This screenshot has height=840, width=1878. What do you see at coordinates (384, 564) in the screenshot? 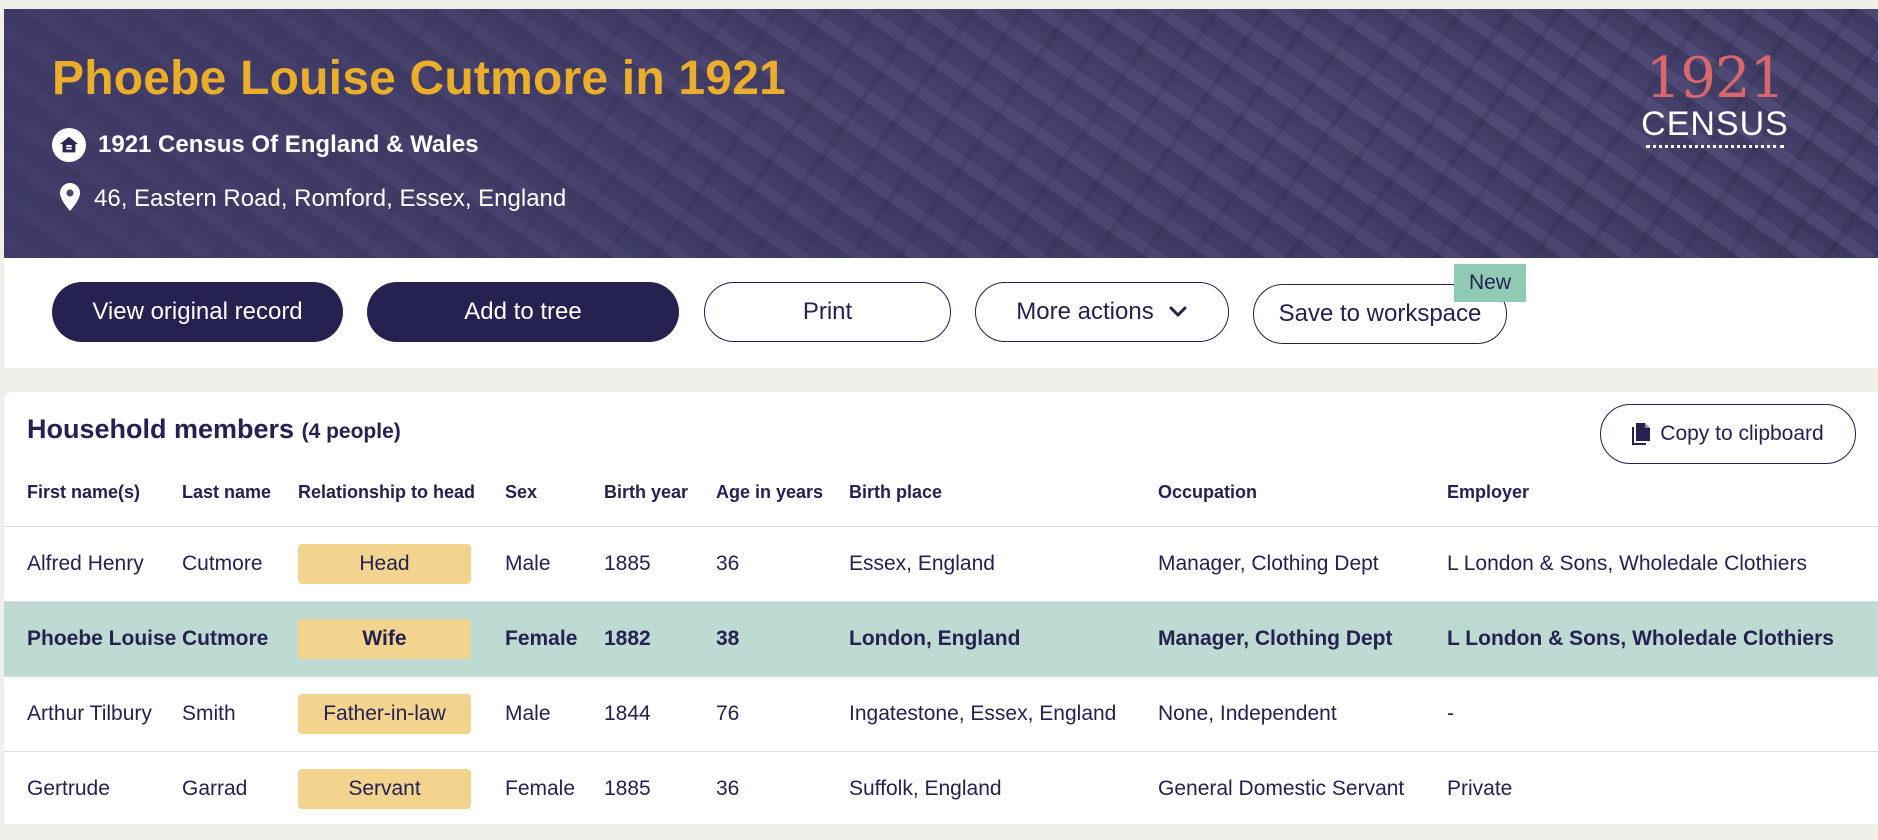
I see `relationship-badge: Head` at bounding box center [384, 564].